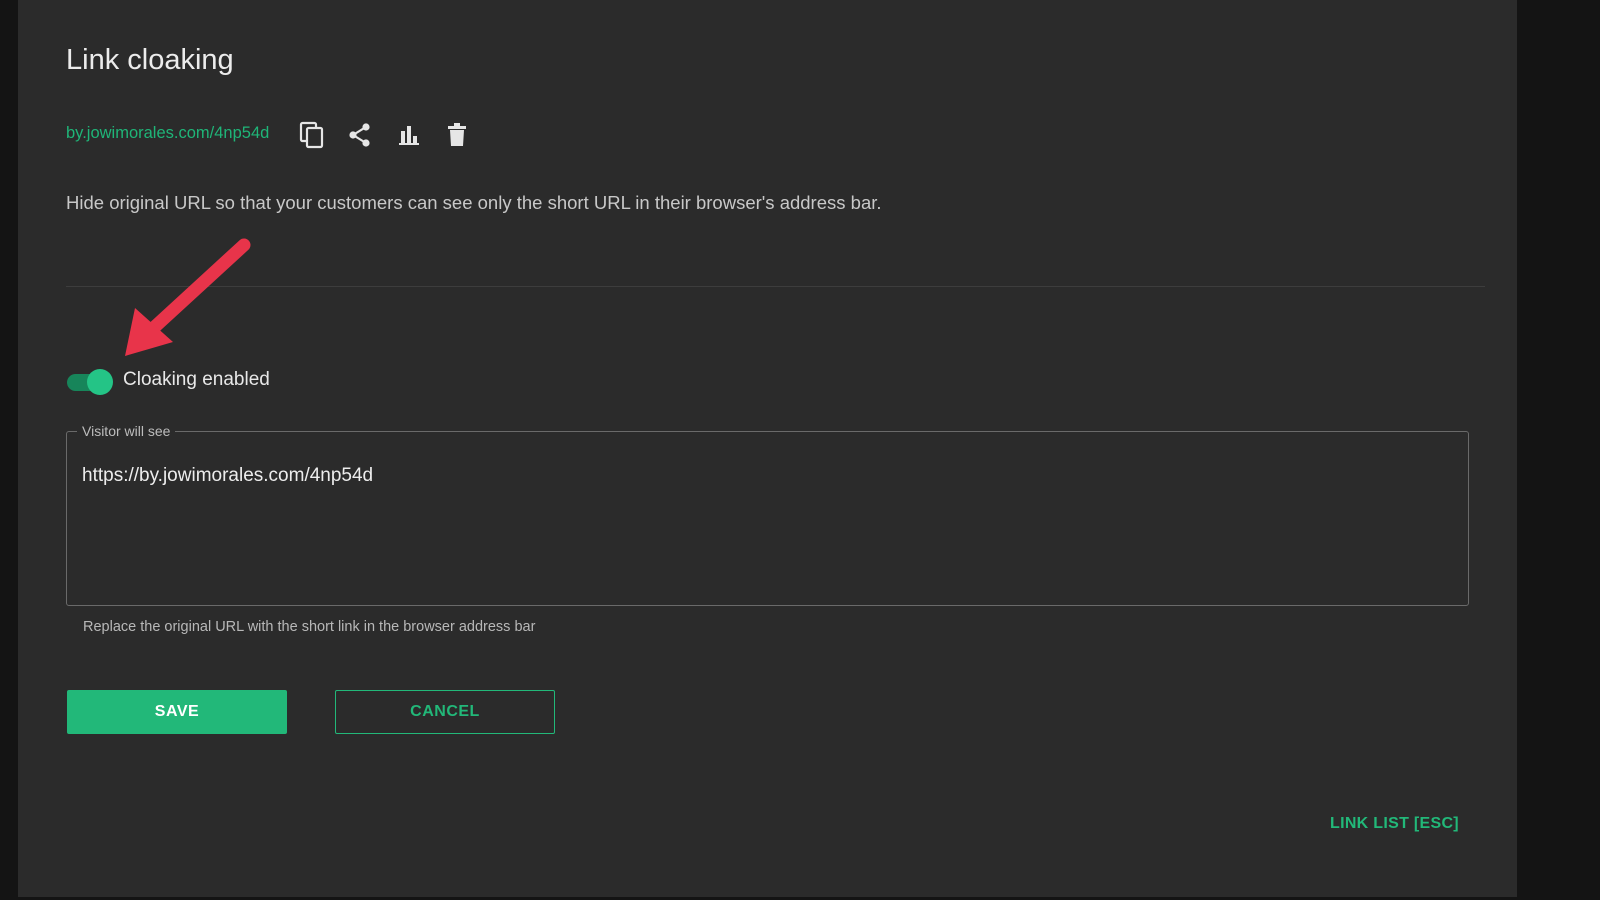  What do you see at coordinates (196, 379) in the screenshot?
I see `cloaking-toggle-label: Cloaking enabled` at bounding box center [196, 379].